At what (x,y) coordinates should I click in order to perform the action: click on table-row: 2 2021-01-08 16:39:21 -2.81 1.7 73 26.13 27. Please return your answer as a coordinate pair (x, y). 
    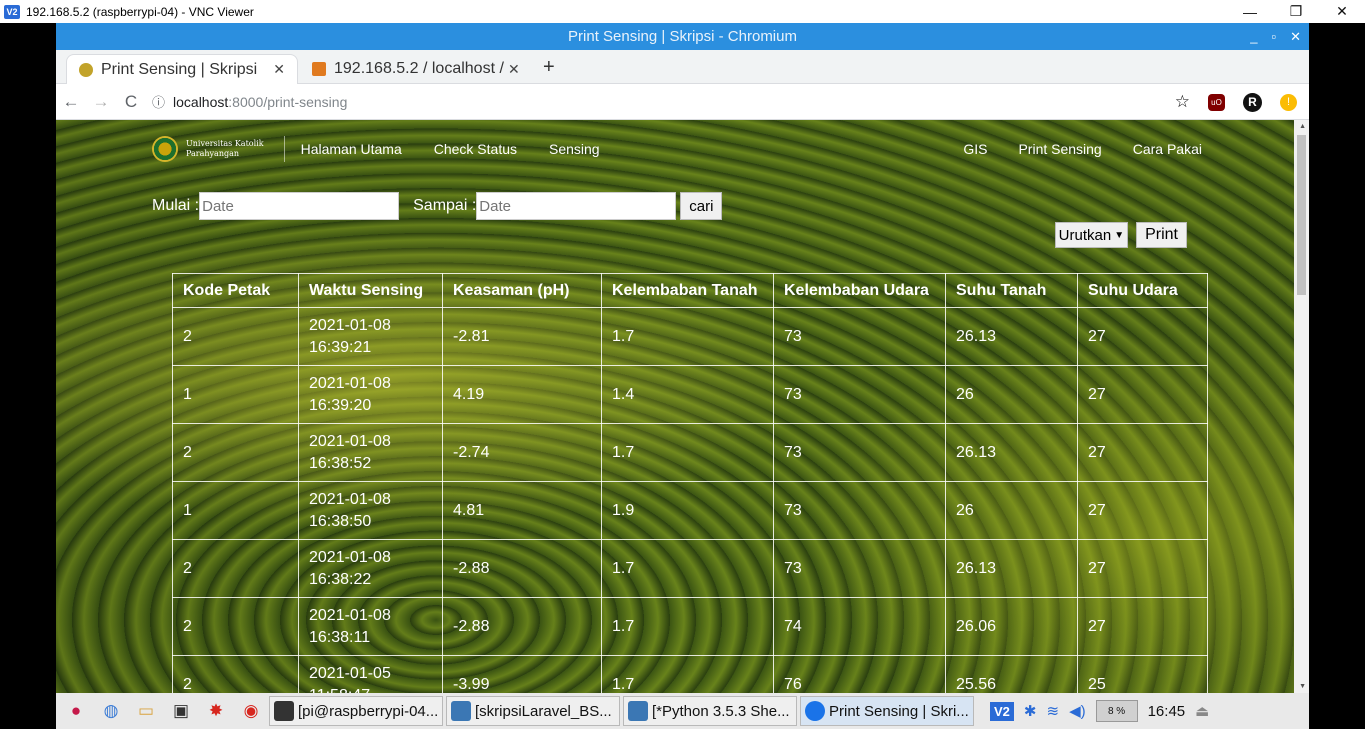
    Looking at the image, I should click on (690, 336).